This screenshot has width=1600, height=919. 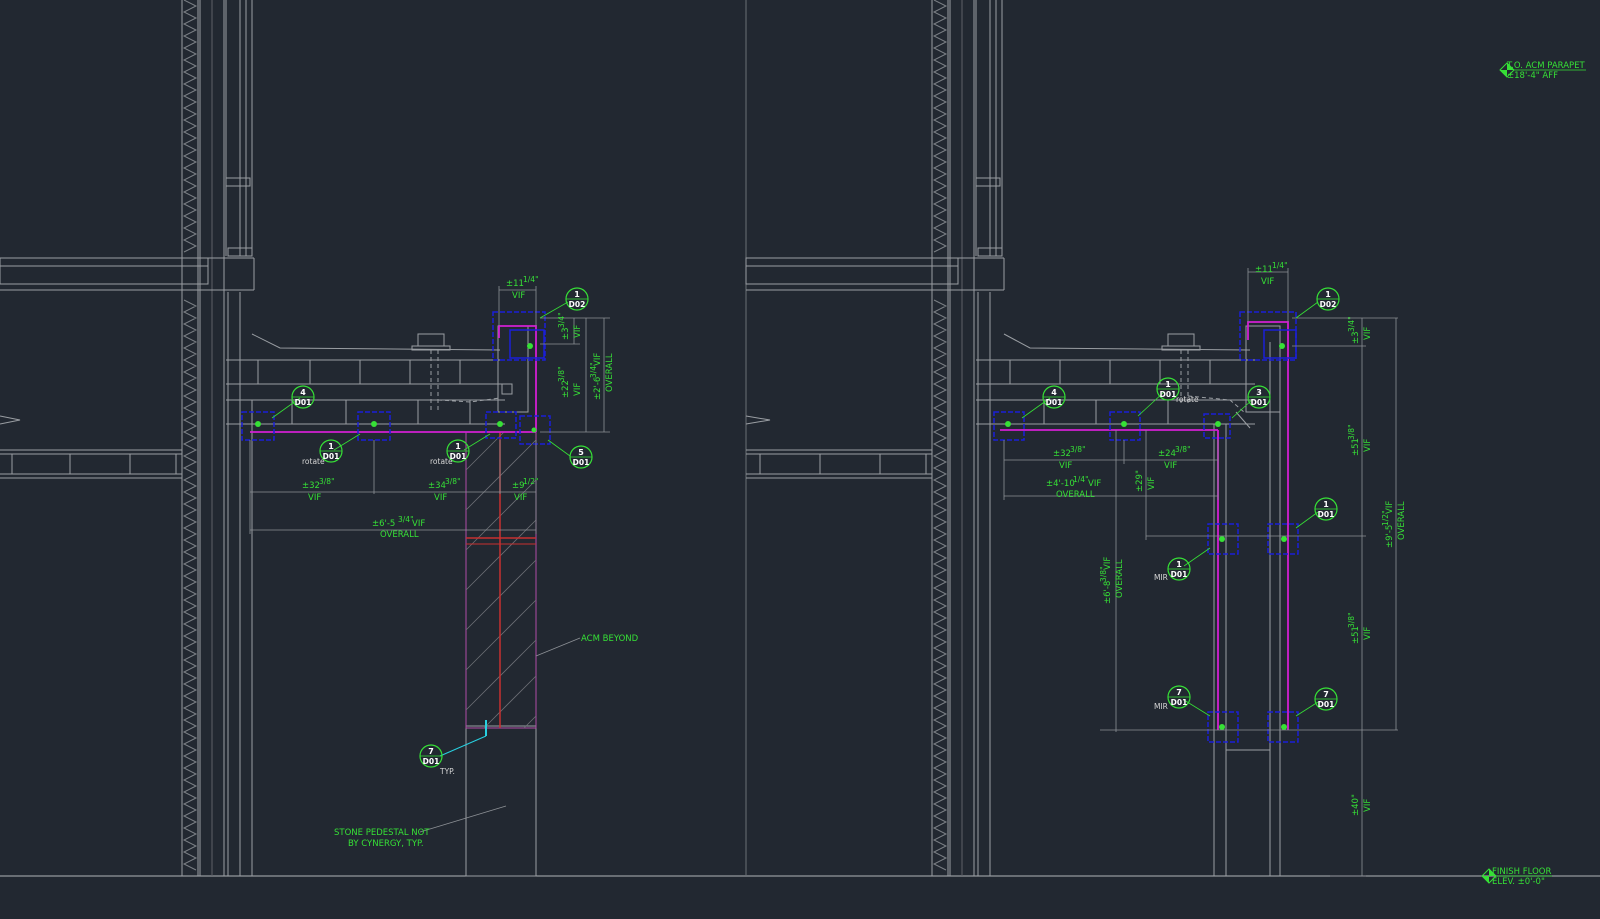 I want to click on svg-text: ±29", so click(x=1140, y=481).